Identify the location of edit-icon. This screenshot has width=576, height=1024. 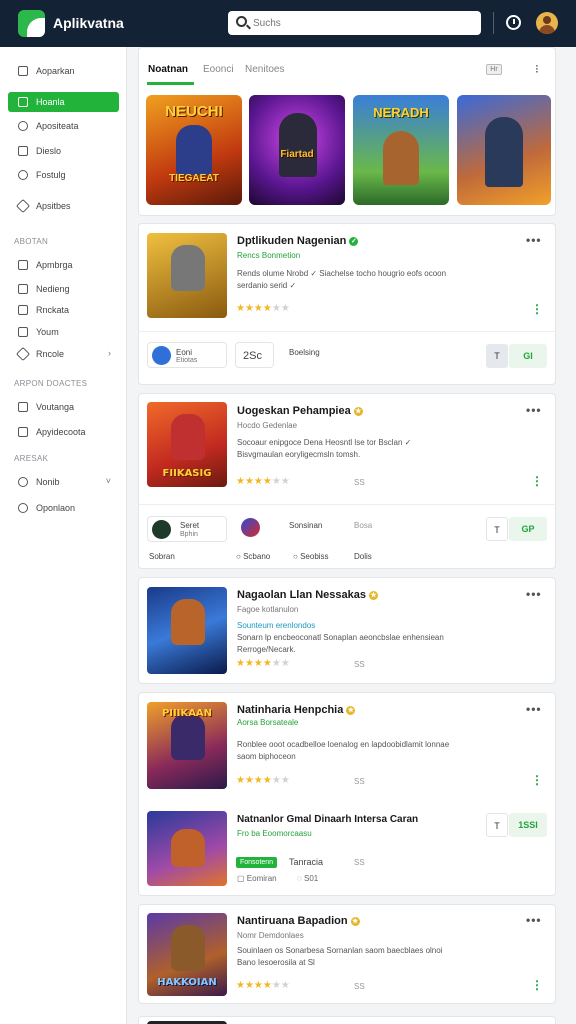
(23, 354).